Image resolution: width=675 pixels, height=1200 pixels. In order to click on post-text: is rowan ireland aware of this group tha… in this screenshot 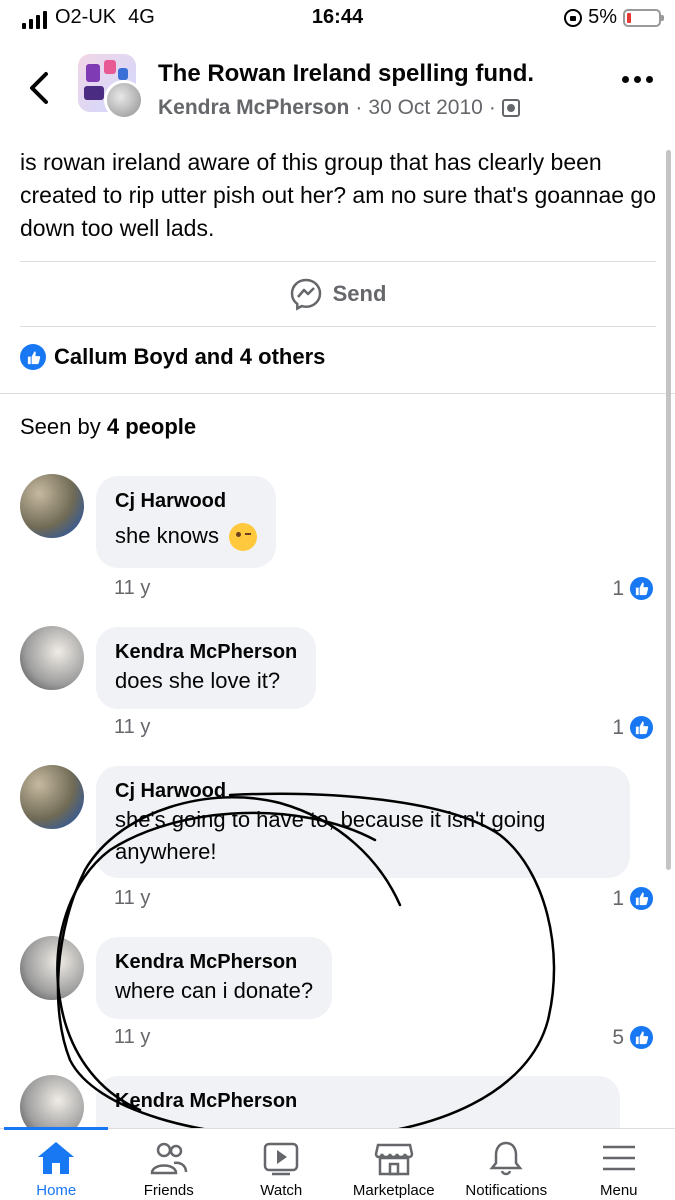, I will do `click(338, 195)`.